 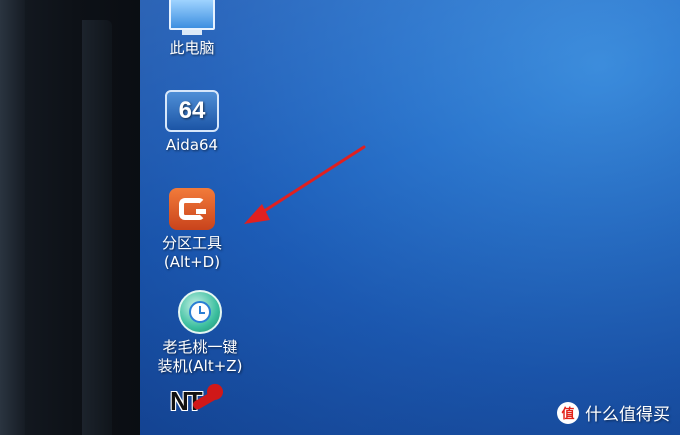 I want to click on desktop-icon-one-key-install: 老毛桃一键 装机(Alt+Z), so click(x=200, y=333).